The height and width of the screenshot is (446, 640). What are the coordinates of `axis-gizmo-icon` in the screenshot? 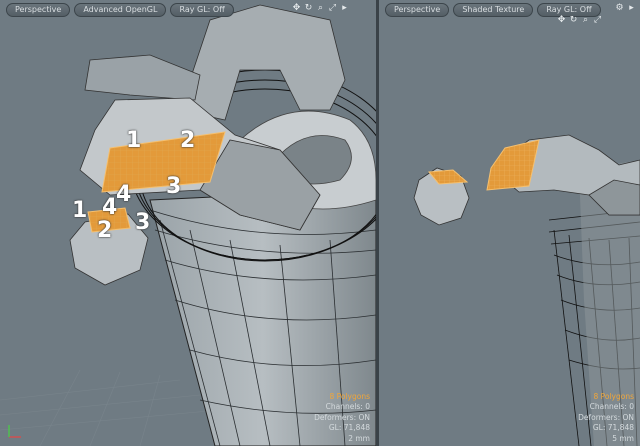 It's located at (14, 431).